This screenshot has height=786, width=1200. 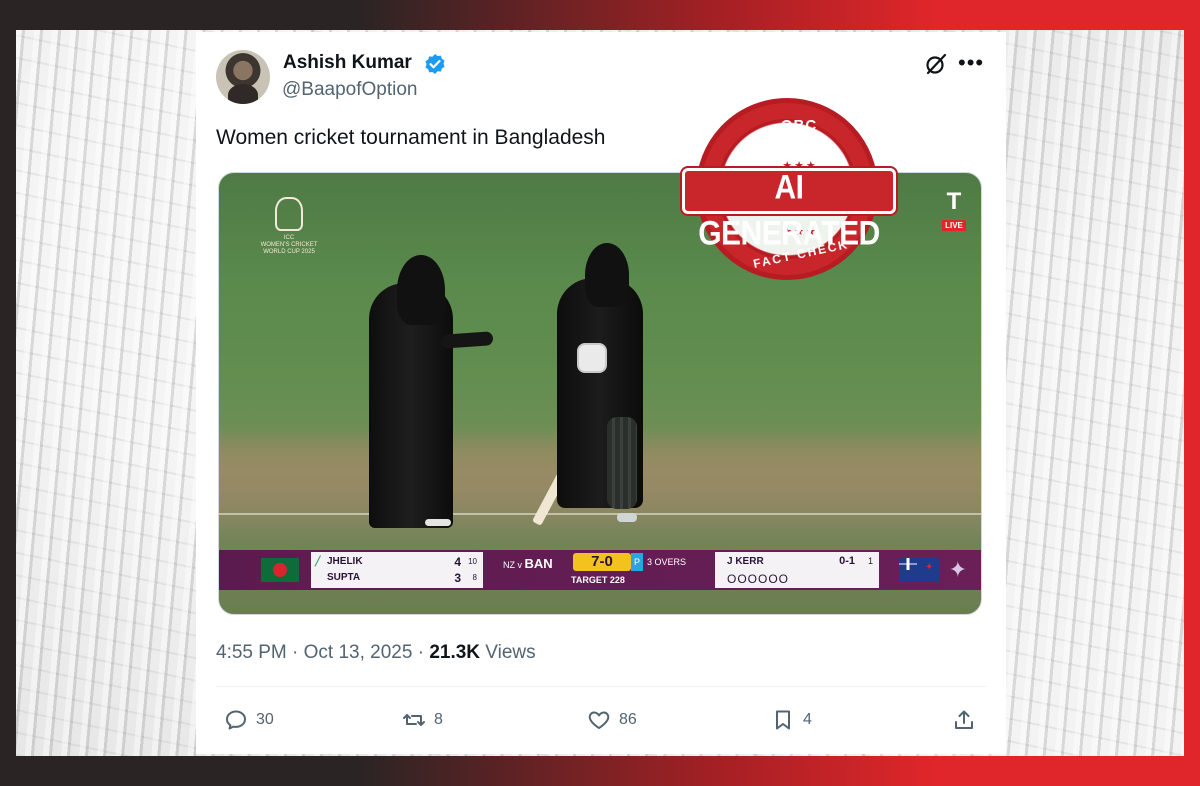 What do you see at coordinates (289, 232) in the screenshot?
I see `world-cup-logo: ICC WOMEN'S CRICKET WORLD CUP 2025` at bounding box center [289, 232].